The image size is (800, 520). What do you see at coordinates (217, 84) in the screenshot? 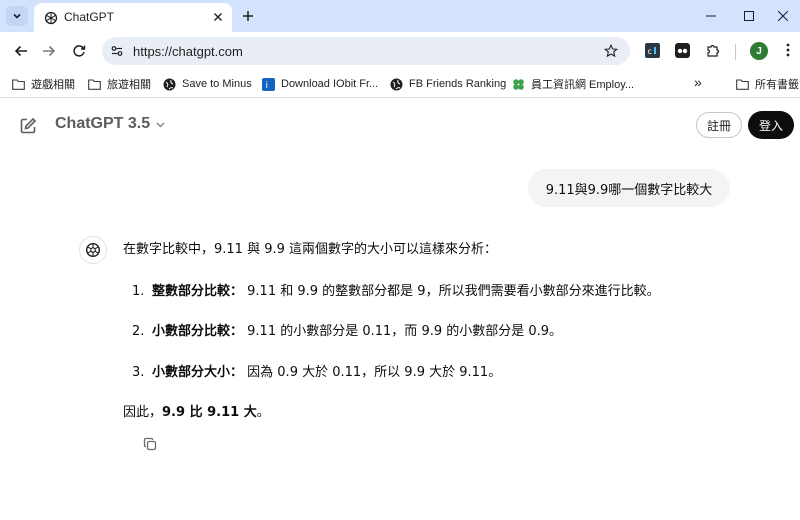
I see `bookmark-label: Save to Minus` at bounding box center [217, 84].